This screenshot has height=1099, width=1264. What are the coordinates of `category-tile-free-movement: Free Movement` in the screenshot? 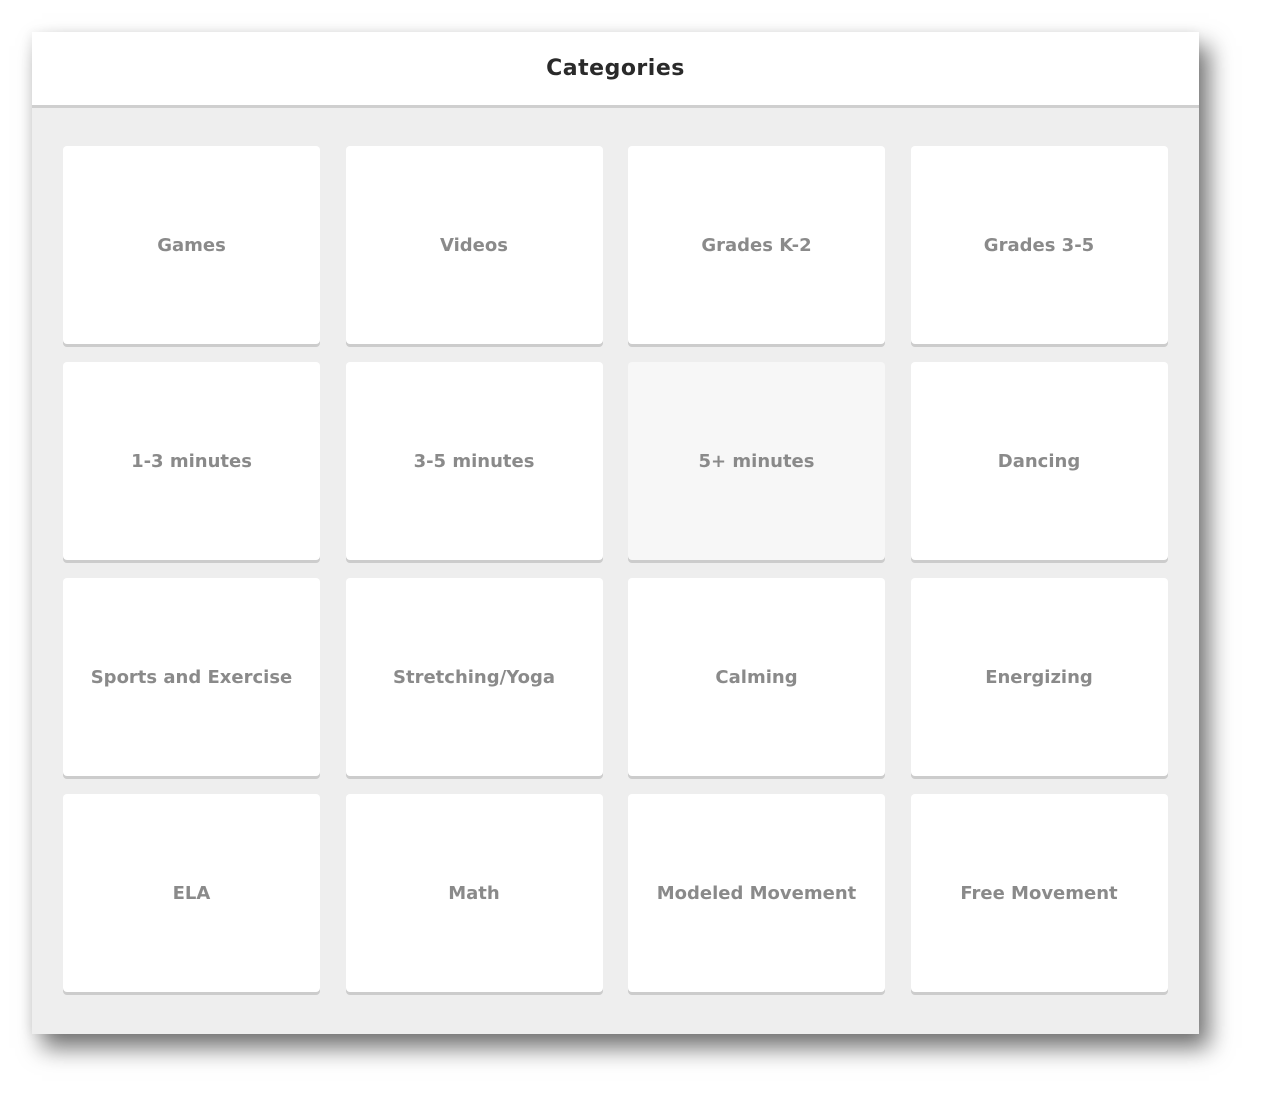 It's located at (1039, 893).